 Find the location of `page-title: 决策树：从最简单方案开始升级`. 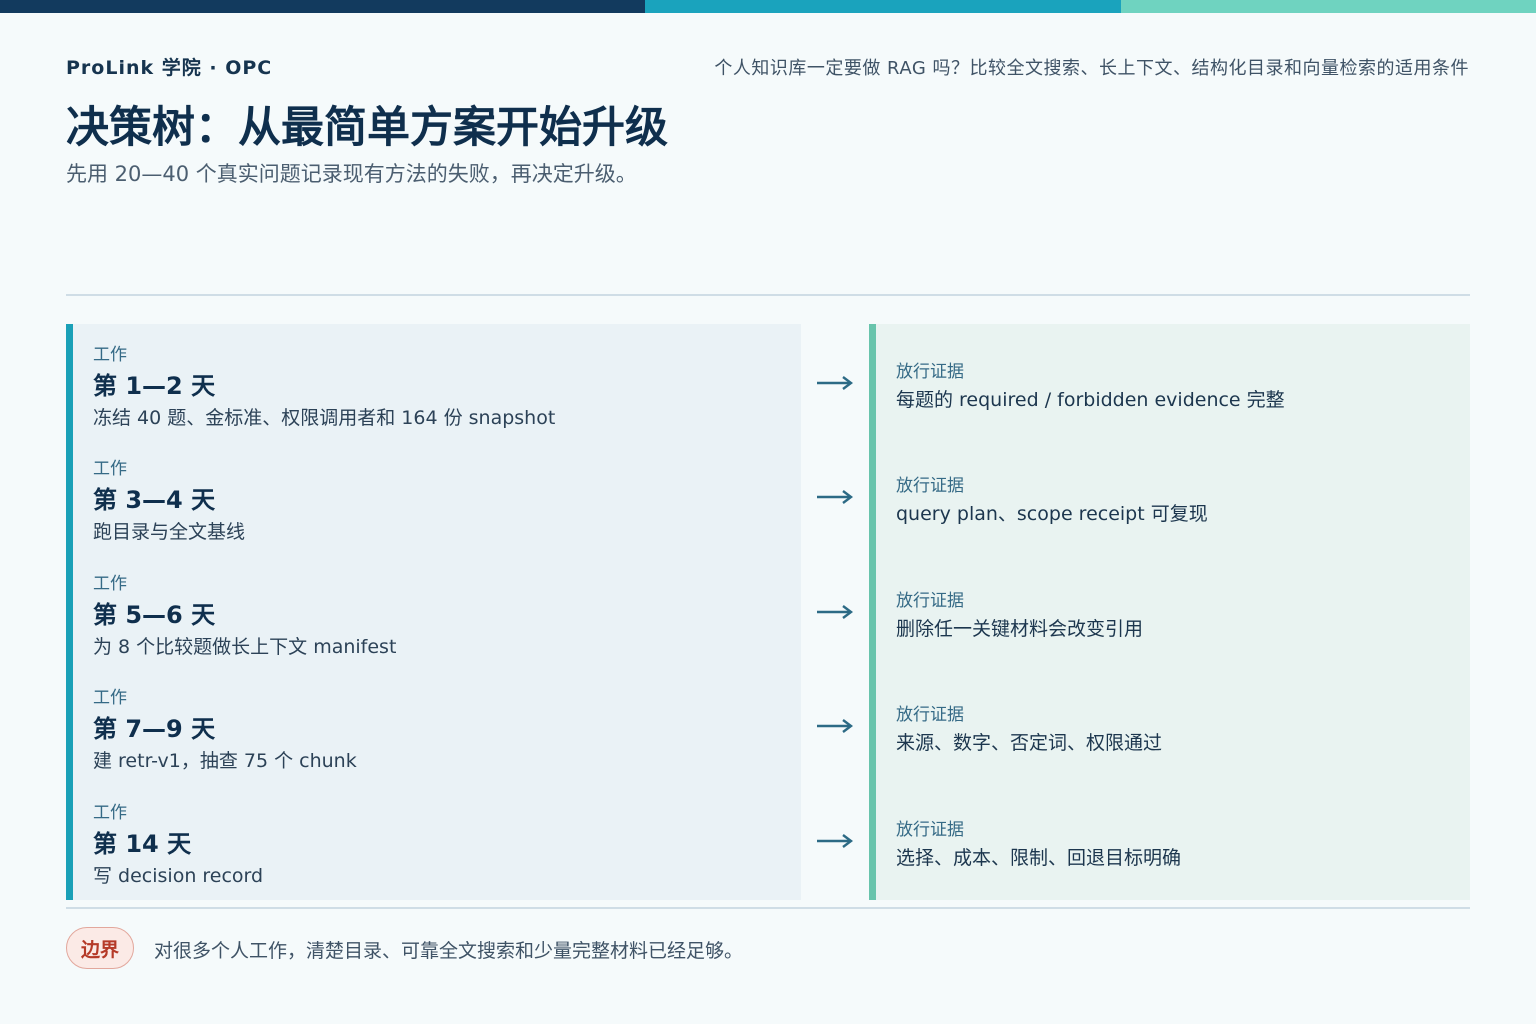

page-title: 决策树：从最简单方案开始升级 is located at coordinates (367, 128).